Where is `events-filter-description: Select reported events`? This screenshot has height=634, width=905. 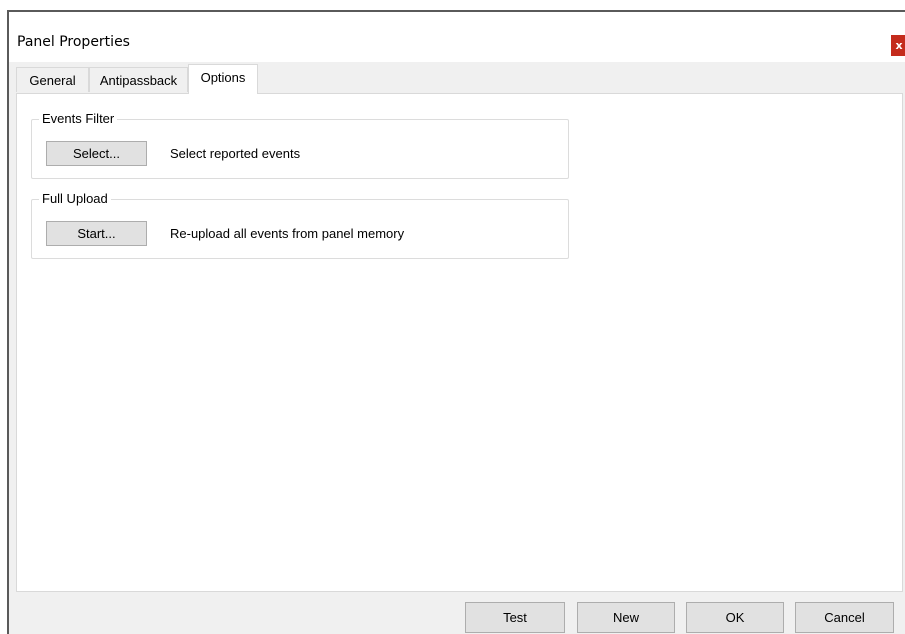 events-filter-description: Select reported events is located at coordinates (235, 153).